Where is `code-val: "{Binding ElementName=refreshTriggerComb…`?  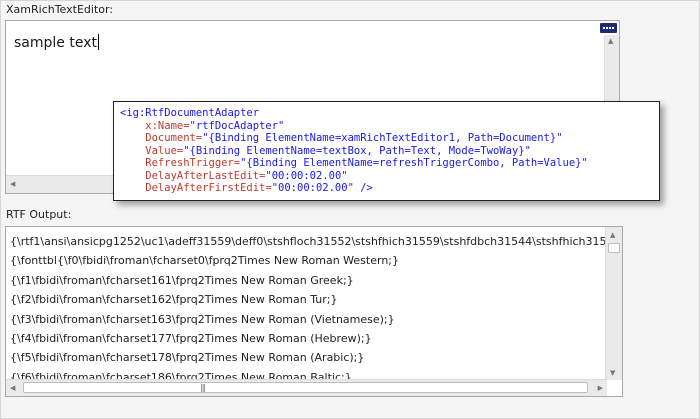 code-val: "{Binding ElementName=refreshTriggerComb… is located at coordinates (414, 163).